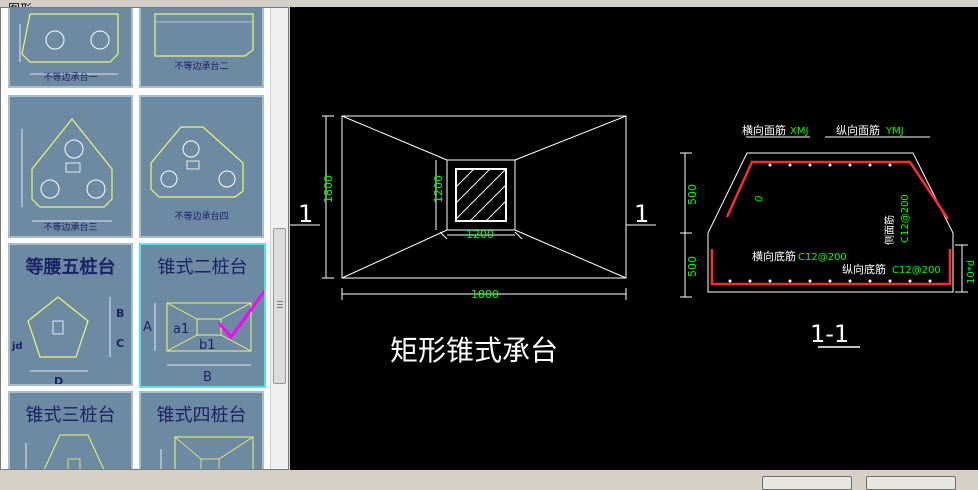 The height and width of the screenshot is (490, 978). What do you see at coordinates (474, 350) in the screenshot?
I see `plan-view-title: 矩形锥式承台` at bounding box center [474, 350].